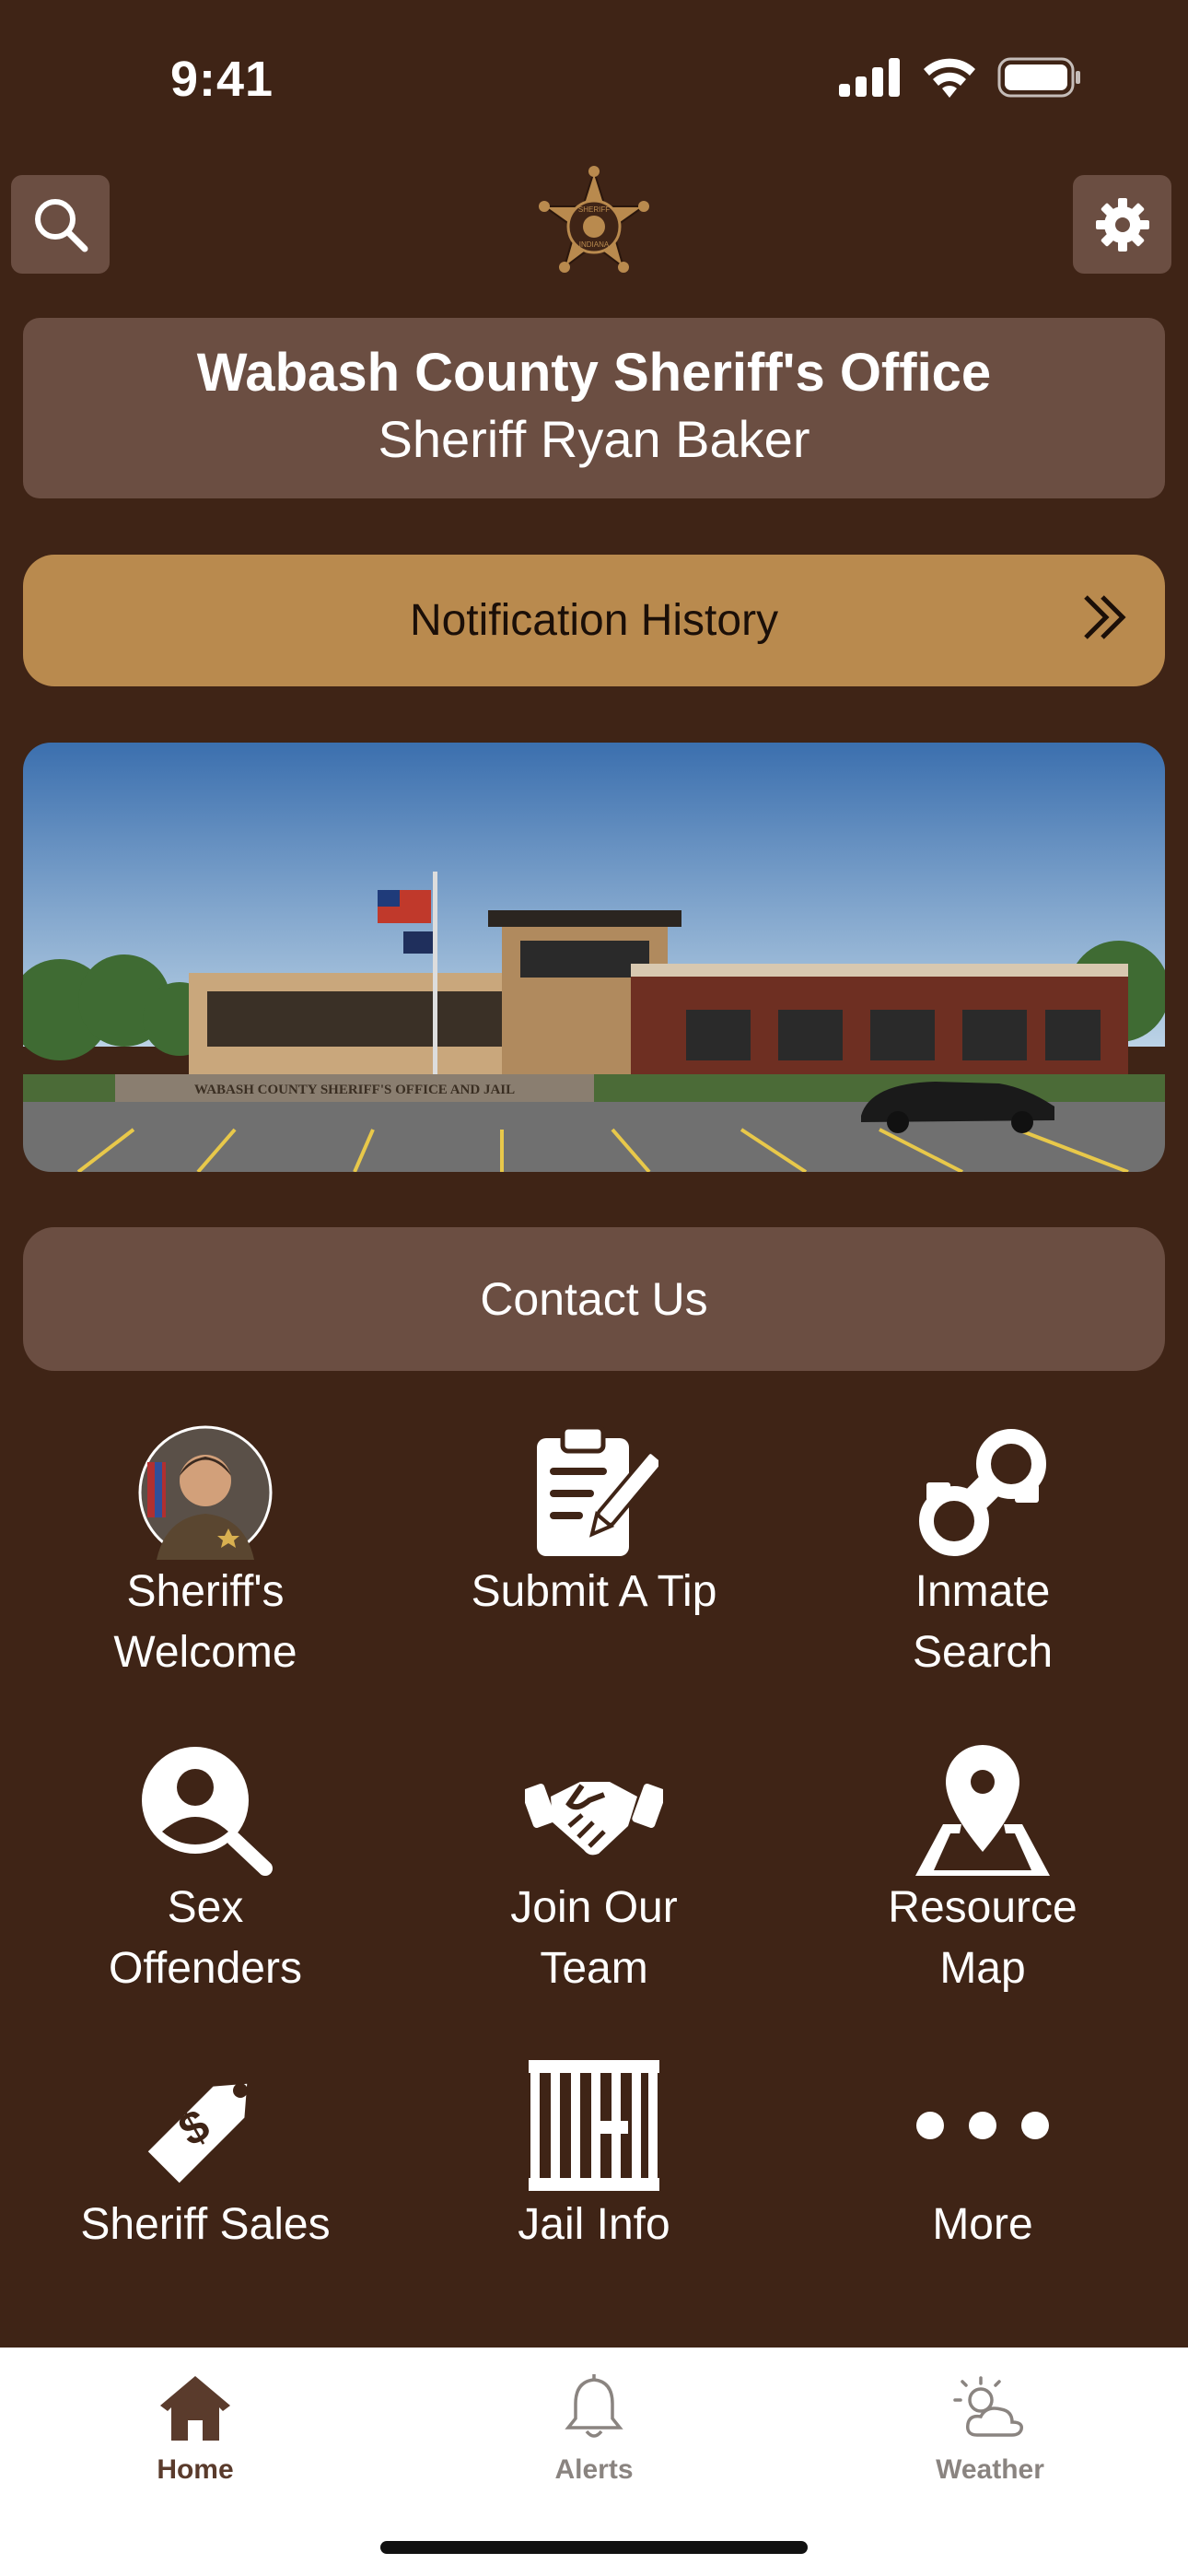 The width and height of the screenshot is (1188, 2576). What do you see at coordinates (949, 78) in the screenshot?
I see `wifi-icon` at bounding box center [949, 78].